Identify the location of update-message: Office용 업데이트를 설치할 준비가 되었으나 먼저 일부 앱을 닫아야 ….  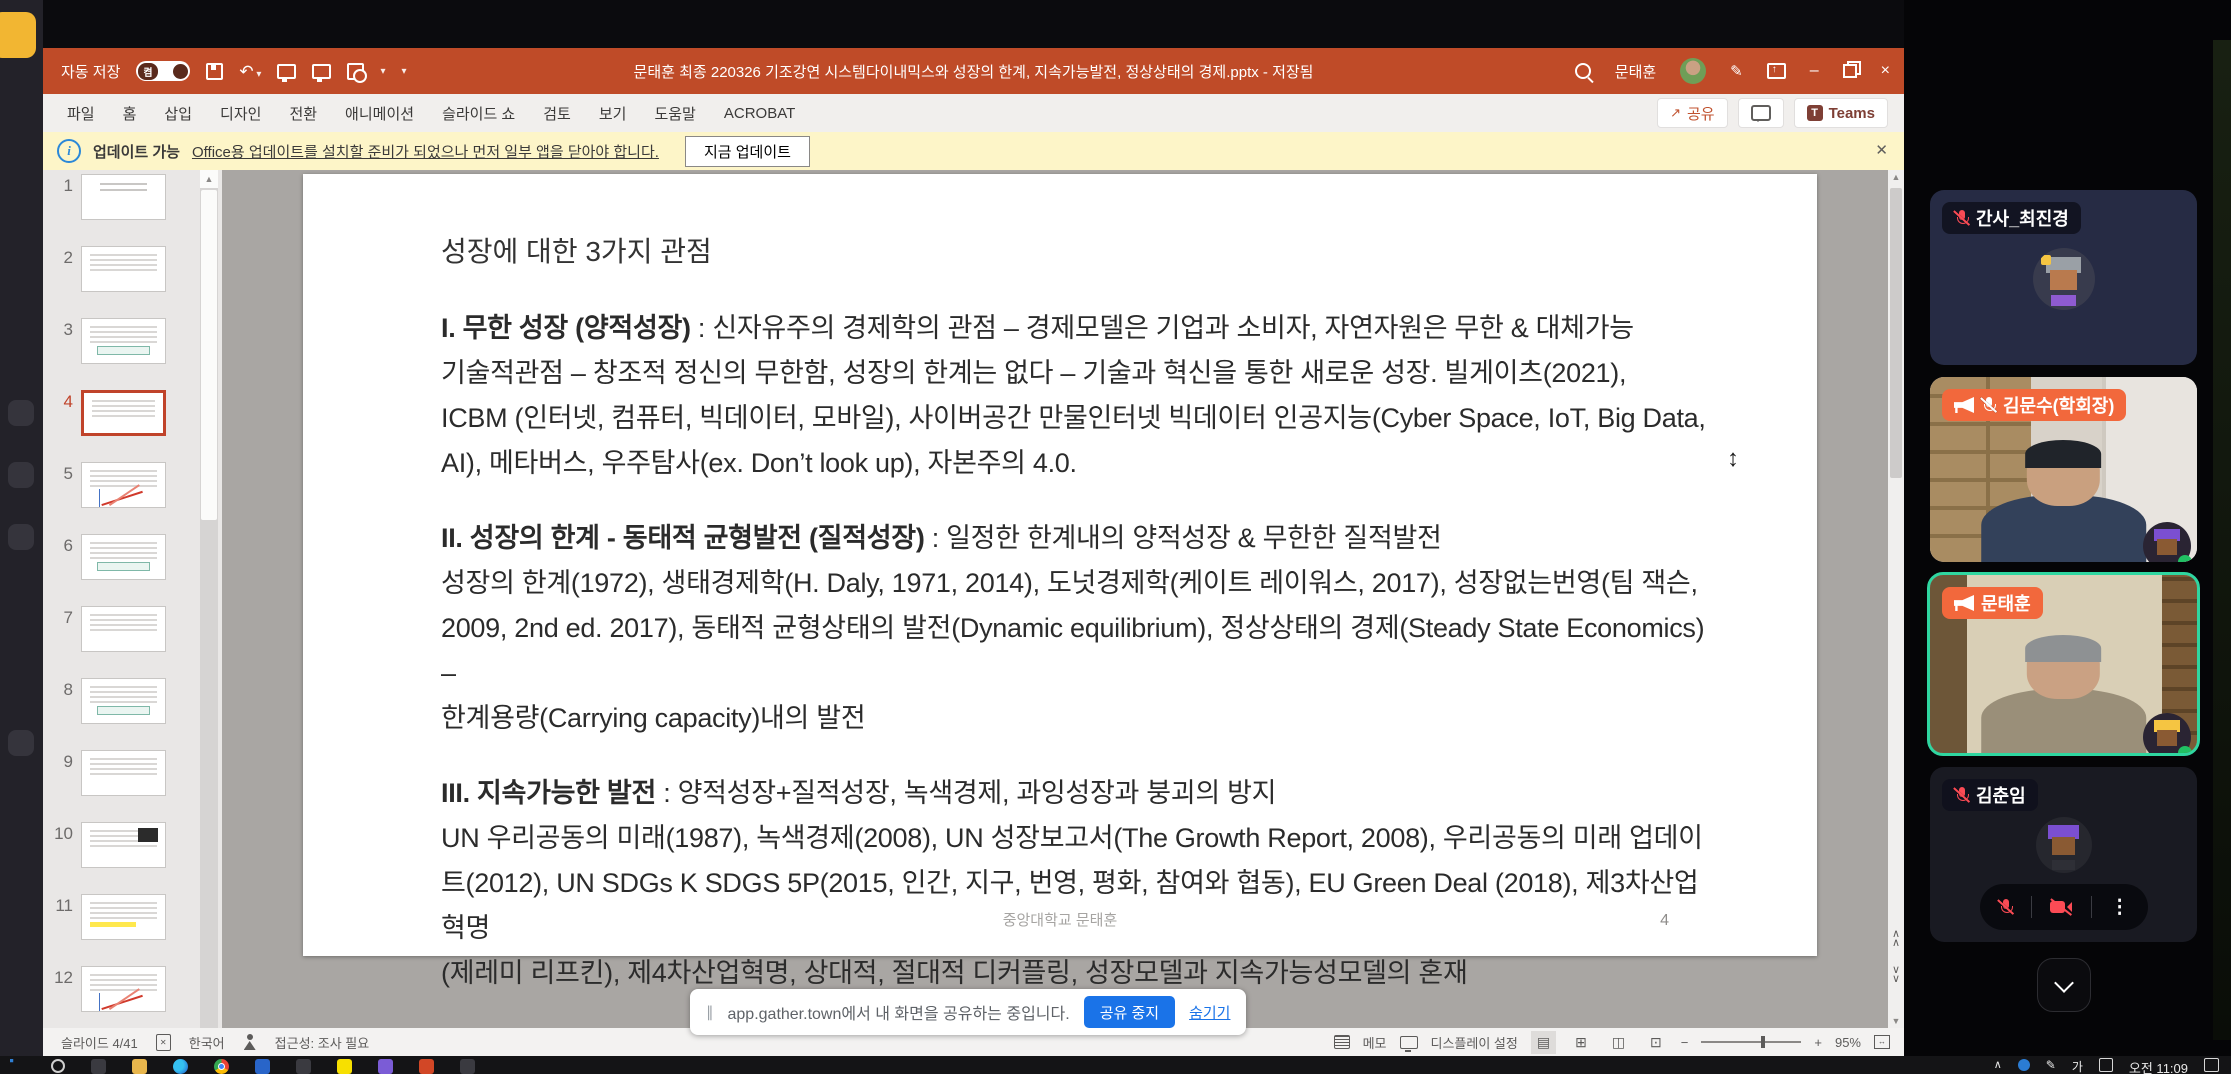
(425, 151).